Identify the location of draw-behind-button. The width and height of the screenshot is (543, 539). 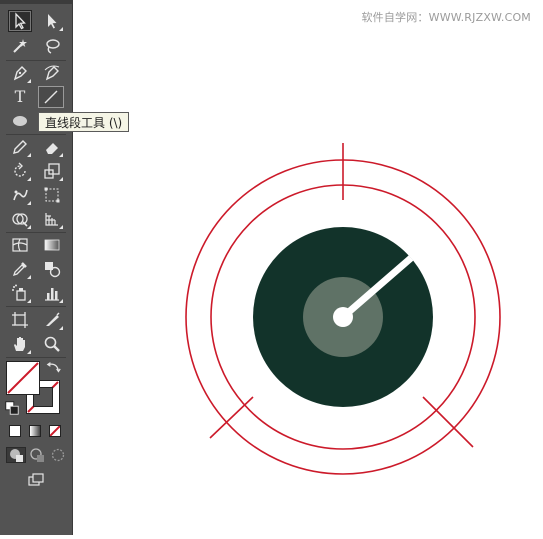
(37, 455).